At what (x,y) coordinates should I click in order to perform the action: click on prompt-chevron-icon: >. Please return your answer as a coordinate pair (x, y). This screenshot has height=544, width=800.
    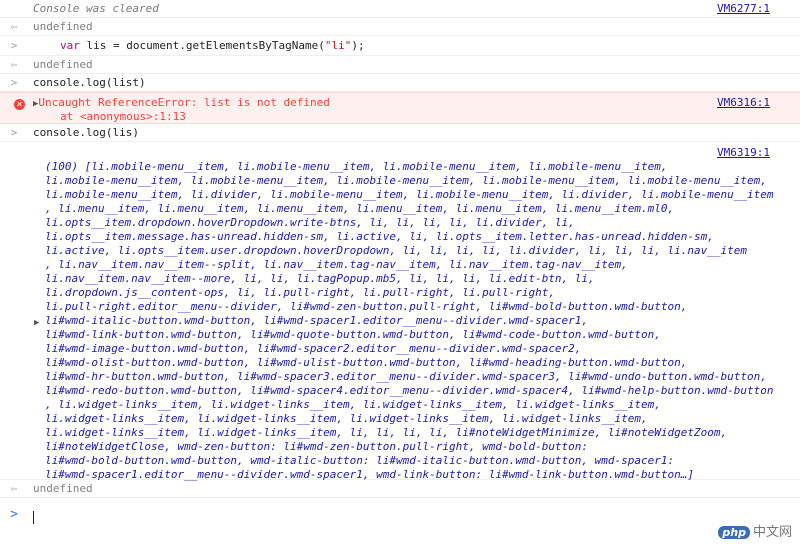
    Looking at the image, I should click on (14, 514).